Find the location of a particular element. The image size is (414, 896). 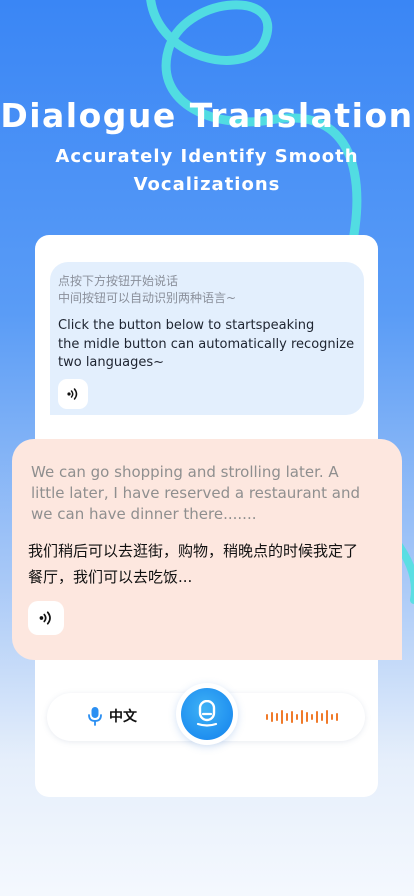

language-selector: 中文 is located at coordinates (112, 716).